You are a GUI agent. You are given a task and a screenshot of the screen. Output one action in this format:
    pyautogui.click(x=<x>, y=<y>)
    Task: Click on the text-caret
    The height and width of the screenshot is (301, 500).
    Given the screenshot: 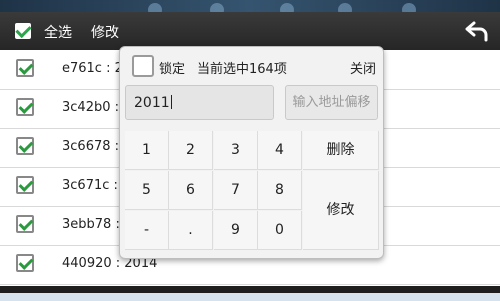 What is the action you would take?
    pyautogui.click(x=171, y=102)
    